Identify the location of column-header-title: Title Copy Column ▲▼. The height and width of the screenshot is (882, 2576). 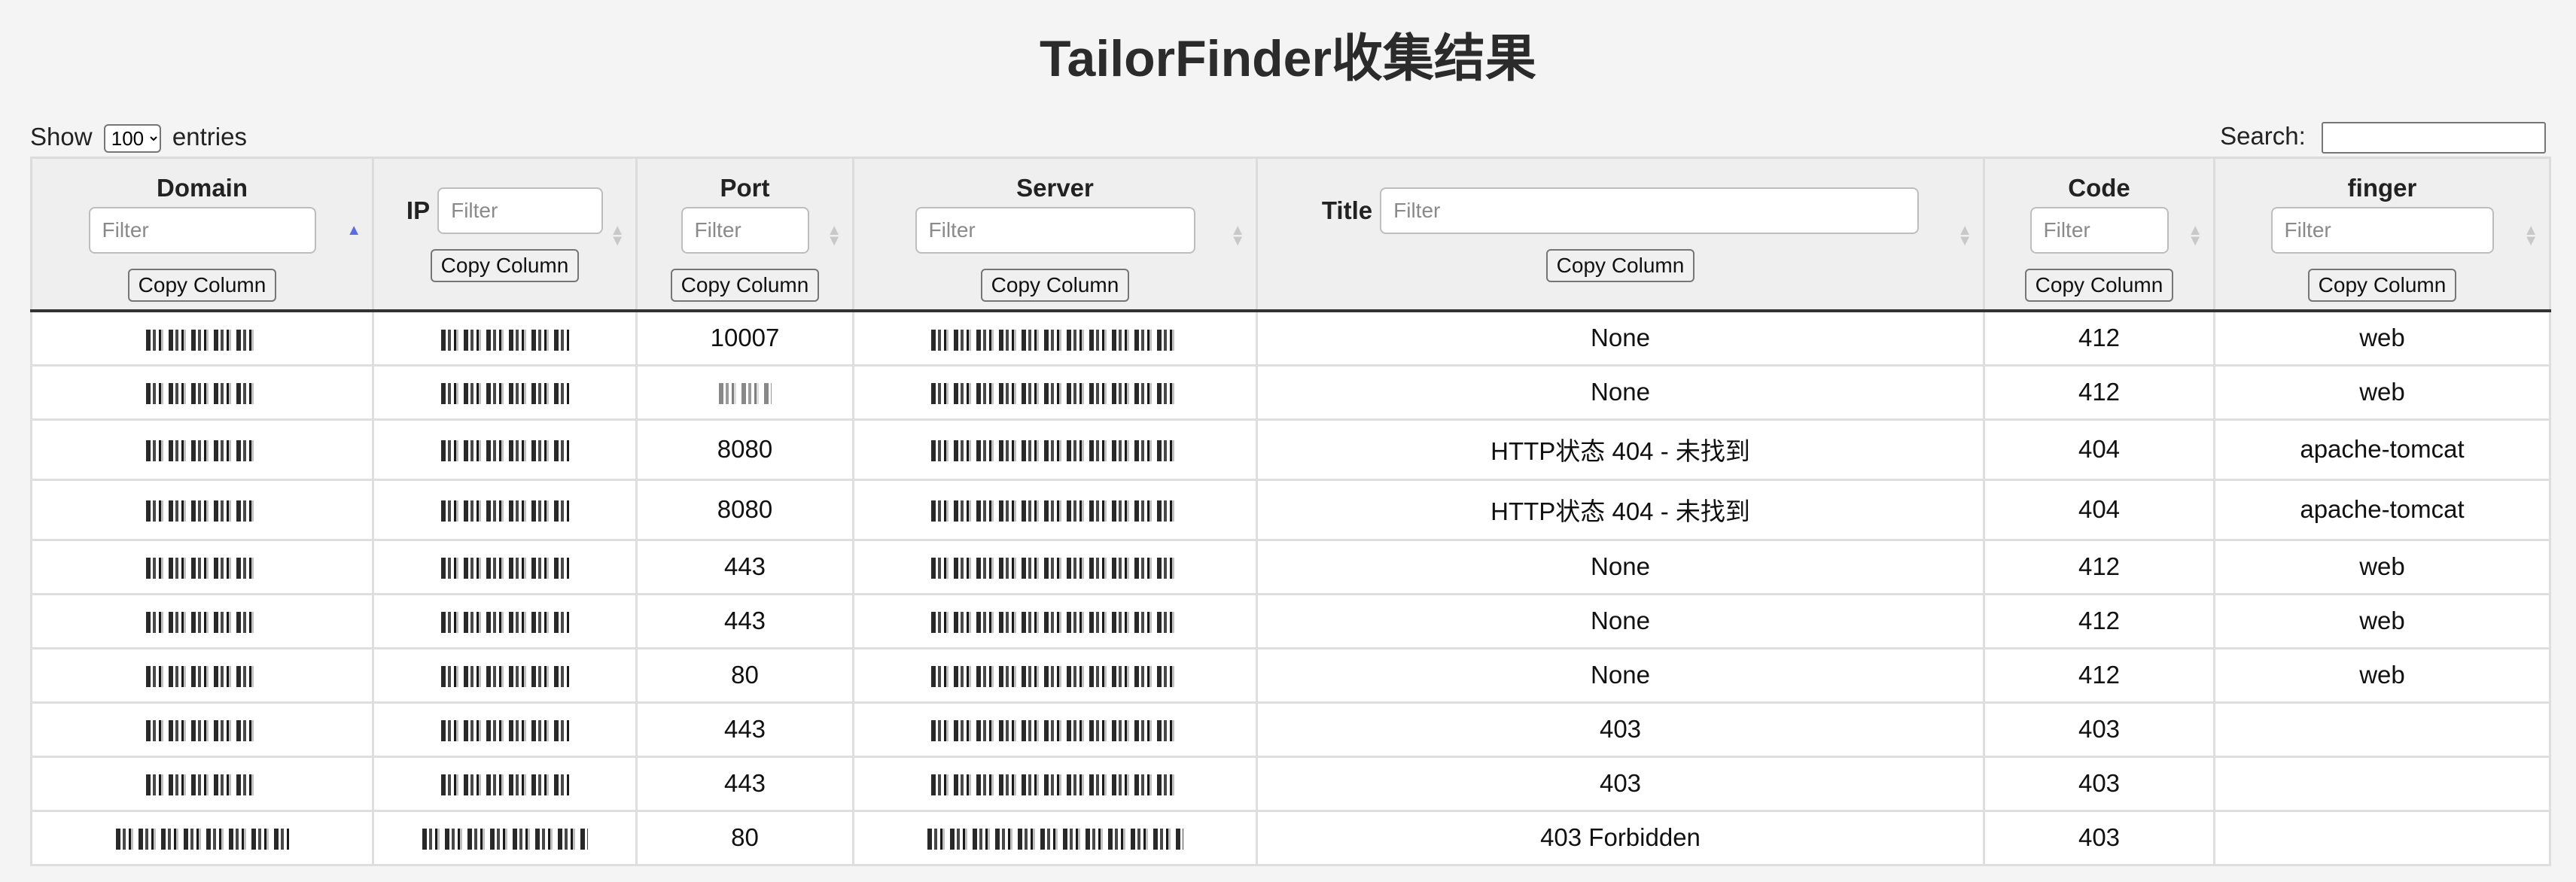
(1621, 235).